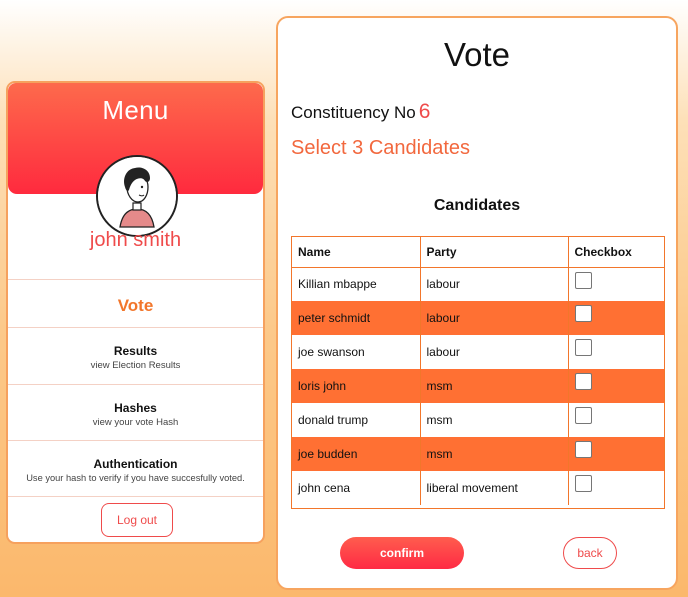 The height and width of the screenshot is (597, 688). I want to click on table-row: joe swanson labour, so click(478, 352).